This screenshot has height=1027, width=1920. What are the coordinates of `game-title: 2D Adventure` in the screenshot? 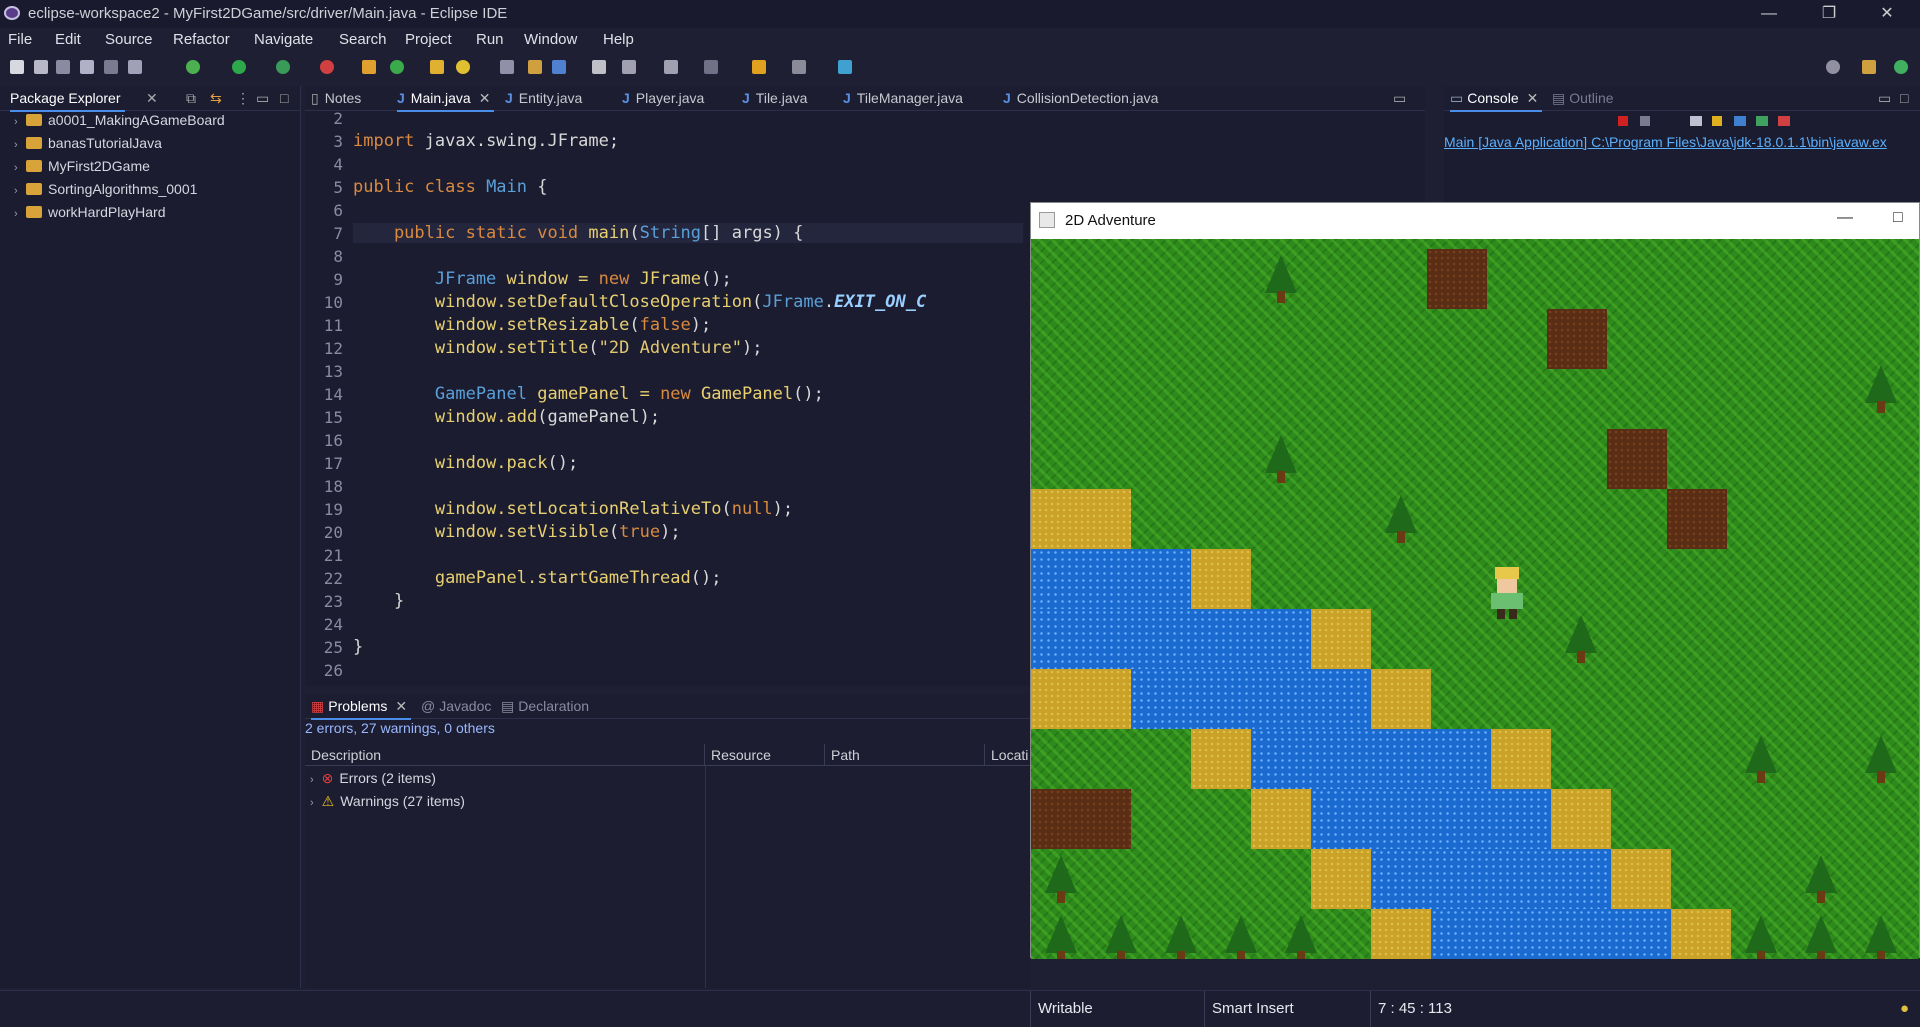 It's located at (1110, 220).